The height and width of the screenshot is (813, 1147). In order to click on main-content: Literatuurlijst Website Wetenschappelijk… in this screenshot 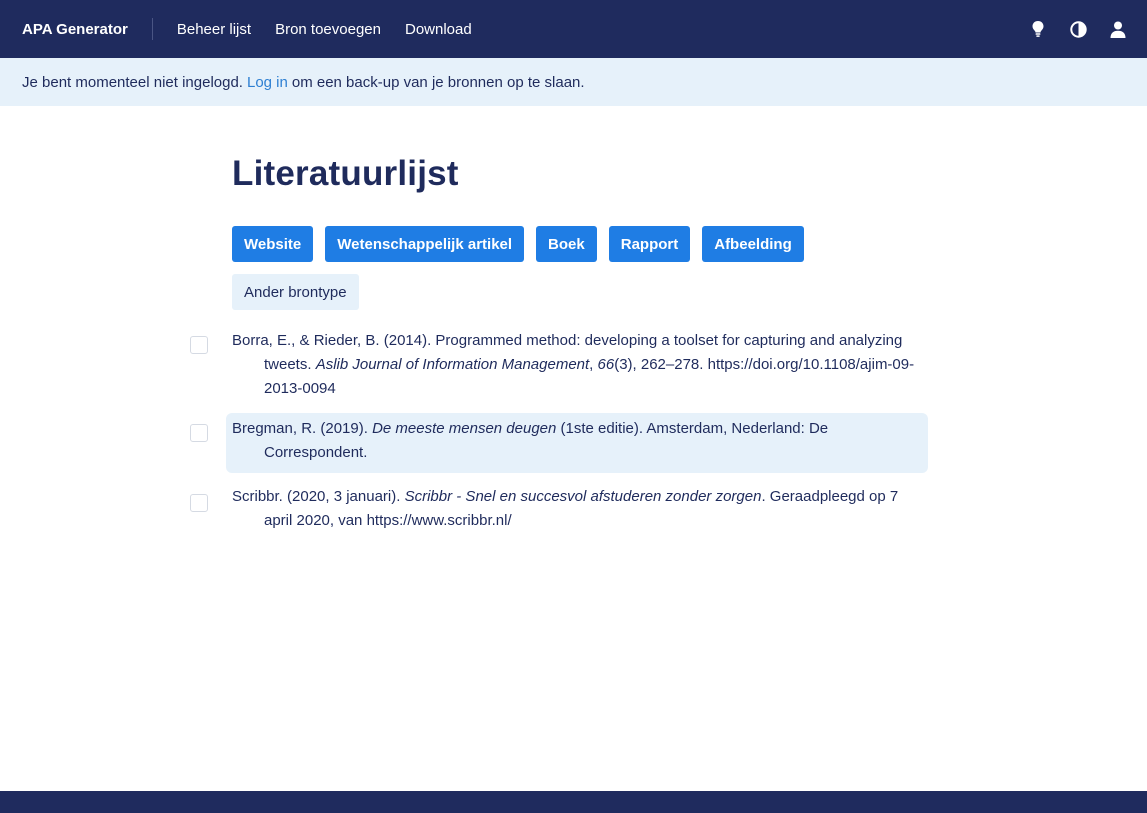, I will do `click(582, 232)`.